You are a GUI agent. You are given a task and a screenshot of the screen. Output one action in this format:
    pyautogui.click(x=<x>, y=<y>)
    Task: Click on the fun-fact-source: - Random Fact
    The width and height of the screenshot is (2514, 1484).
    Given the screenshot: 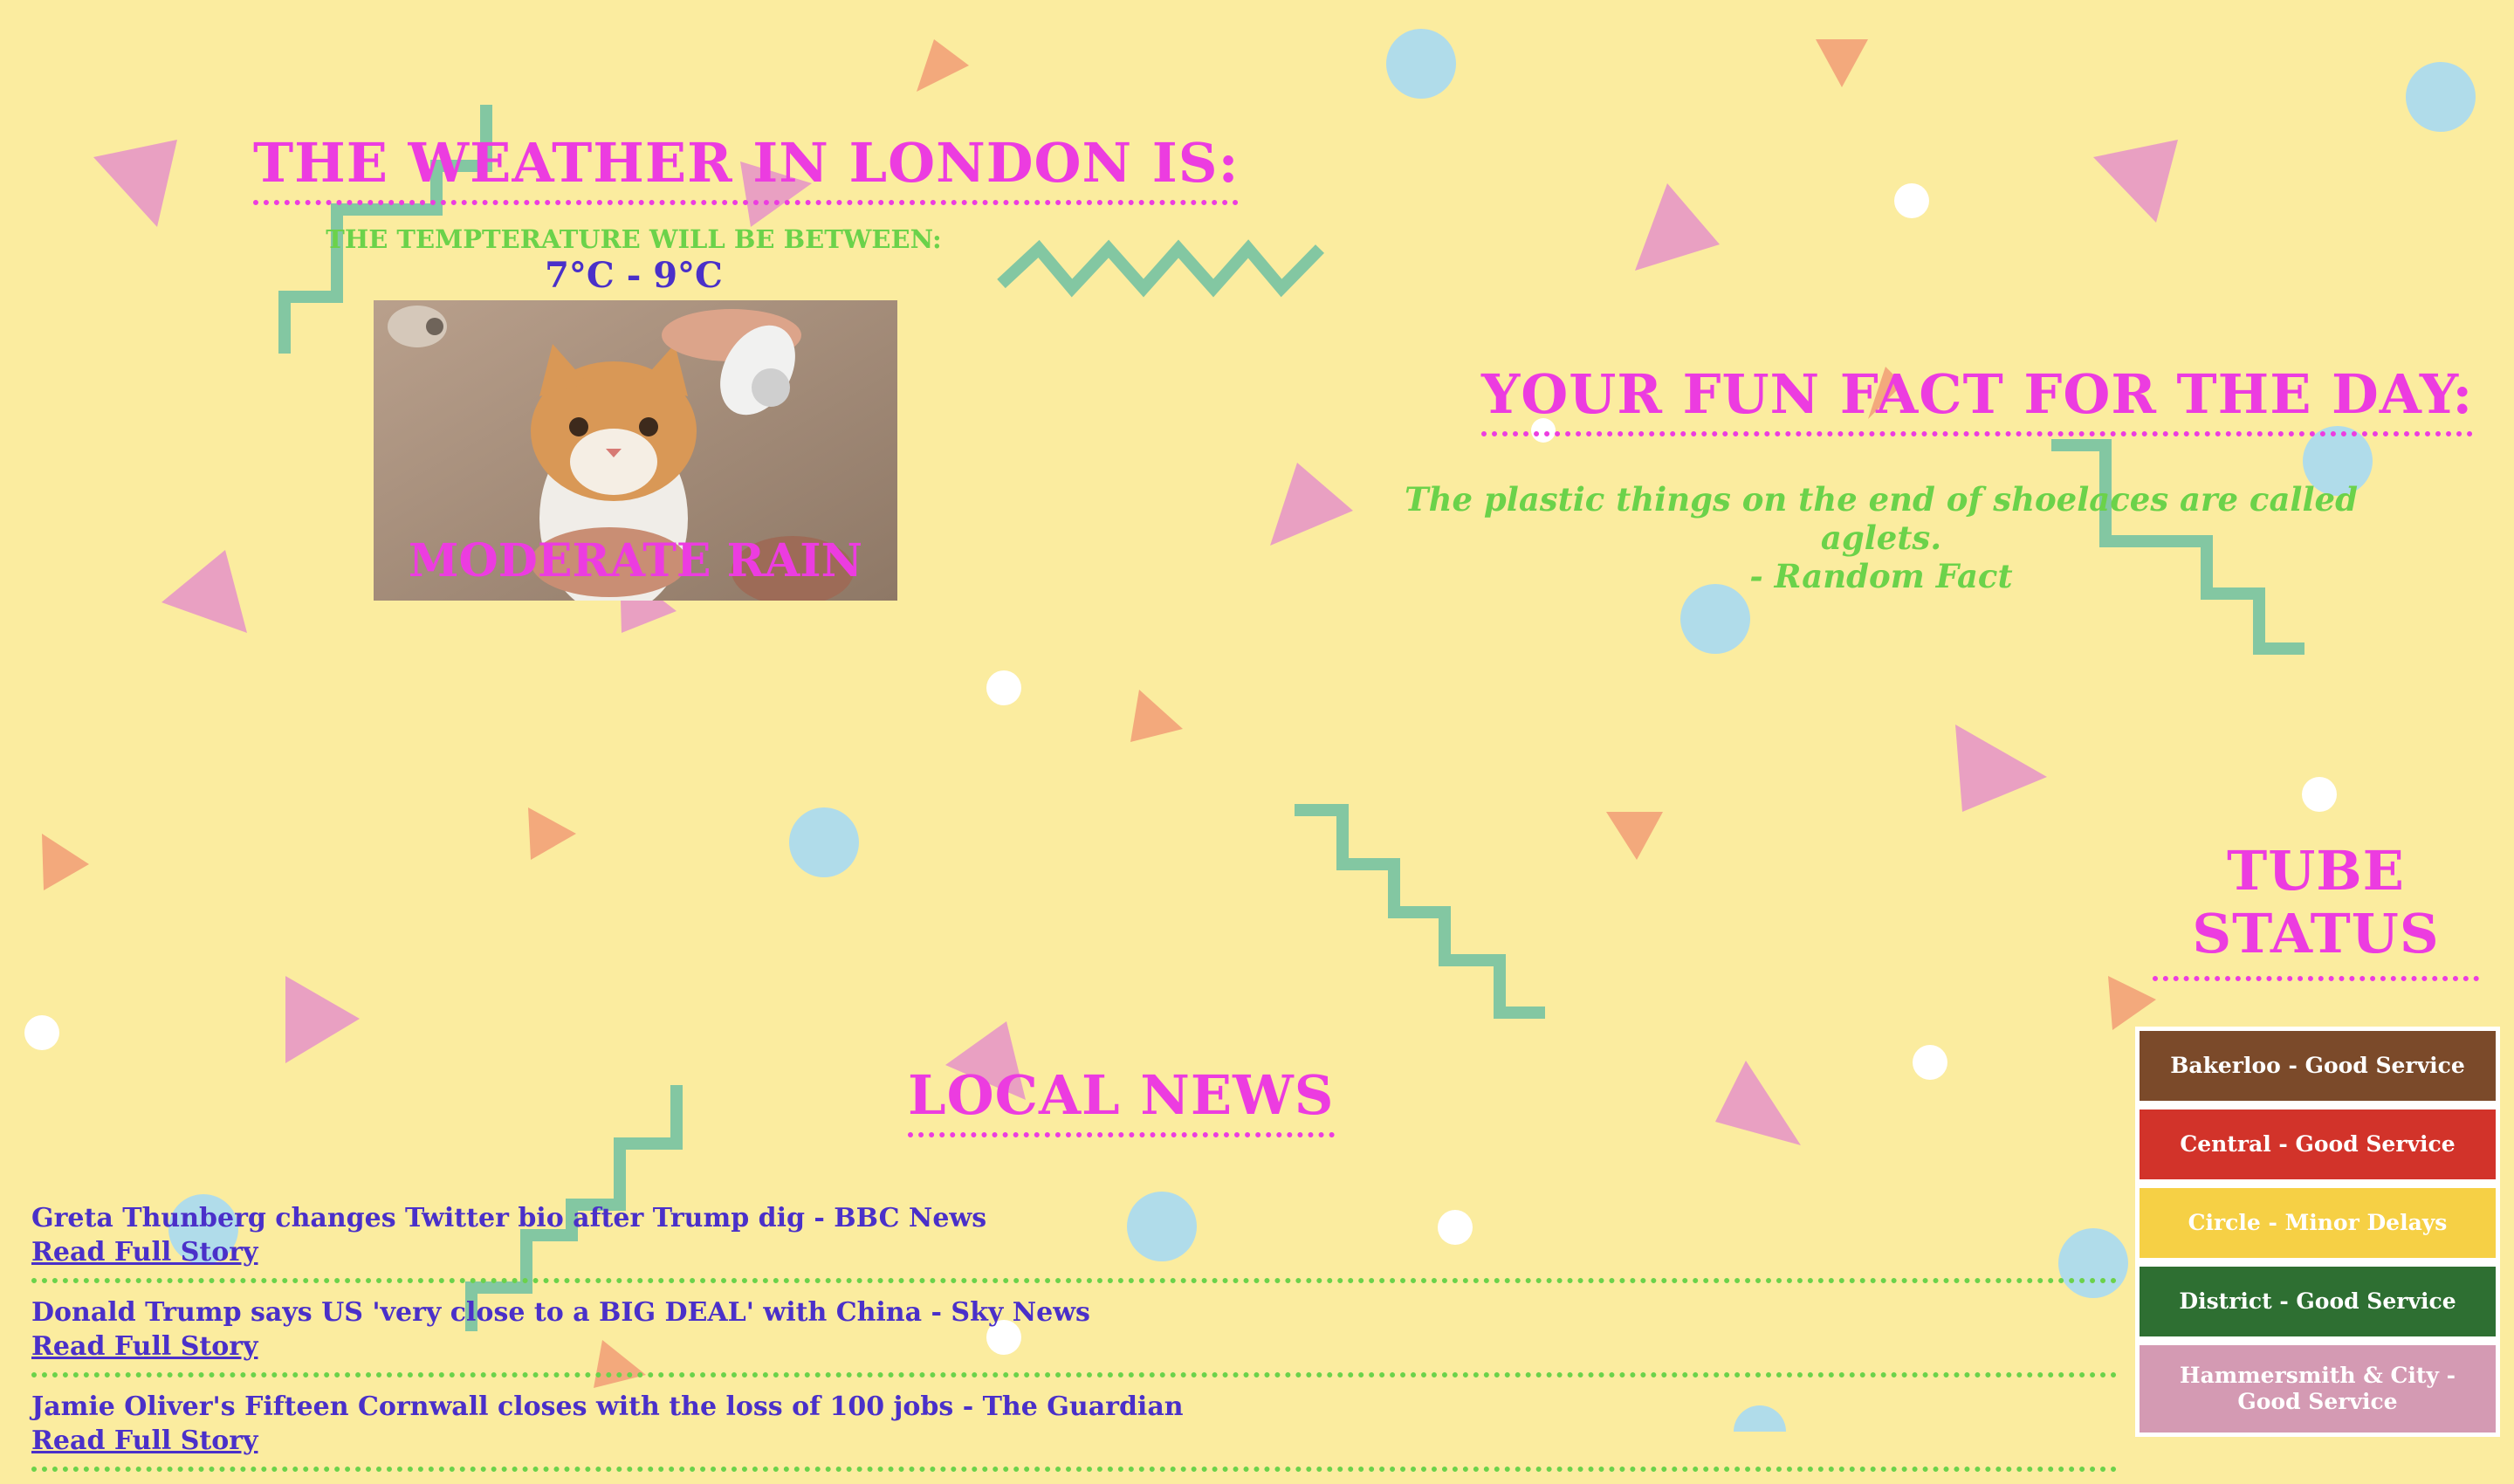 What is the action you would take?
    pyautogui.click(x=1881, y=576)
    